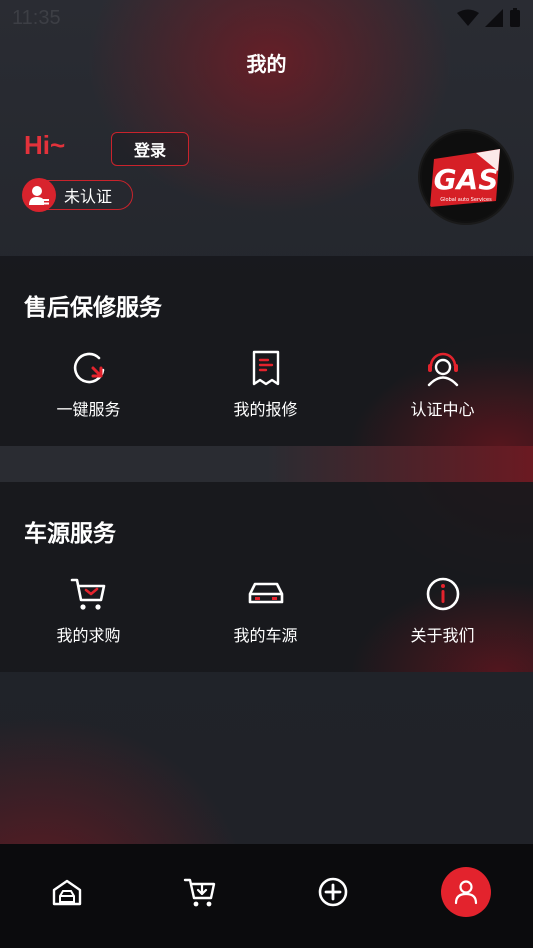 Image resolution: width=533 pixels, height=948 pixels. I want to click on my-repairs-label: 我的报修, so click(265, 409).